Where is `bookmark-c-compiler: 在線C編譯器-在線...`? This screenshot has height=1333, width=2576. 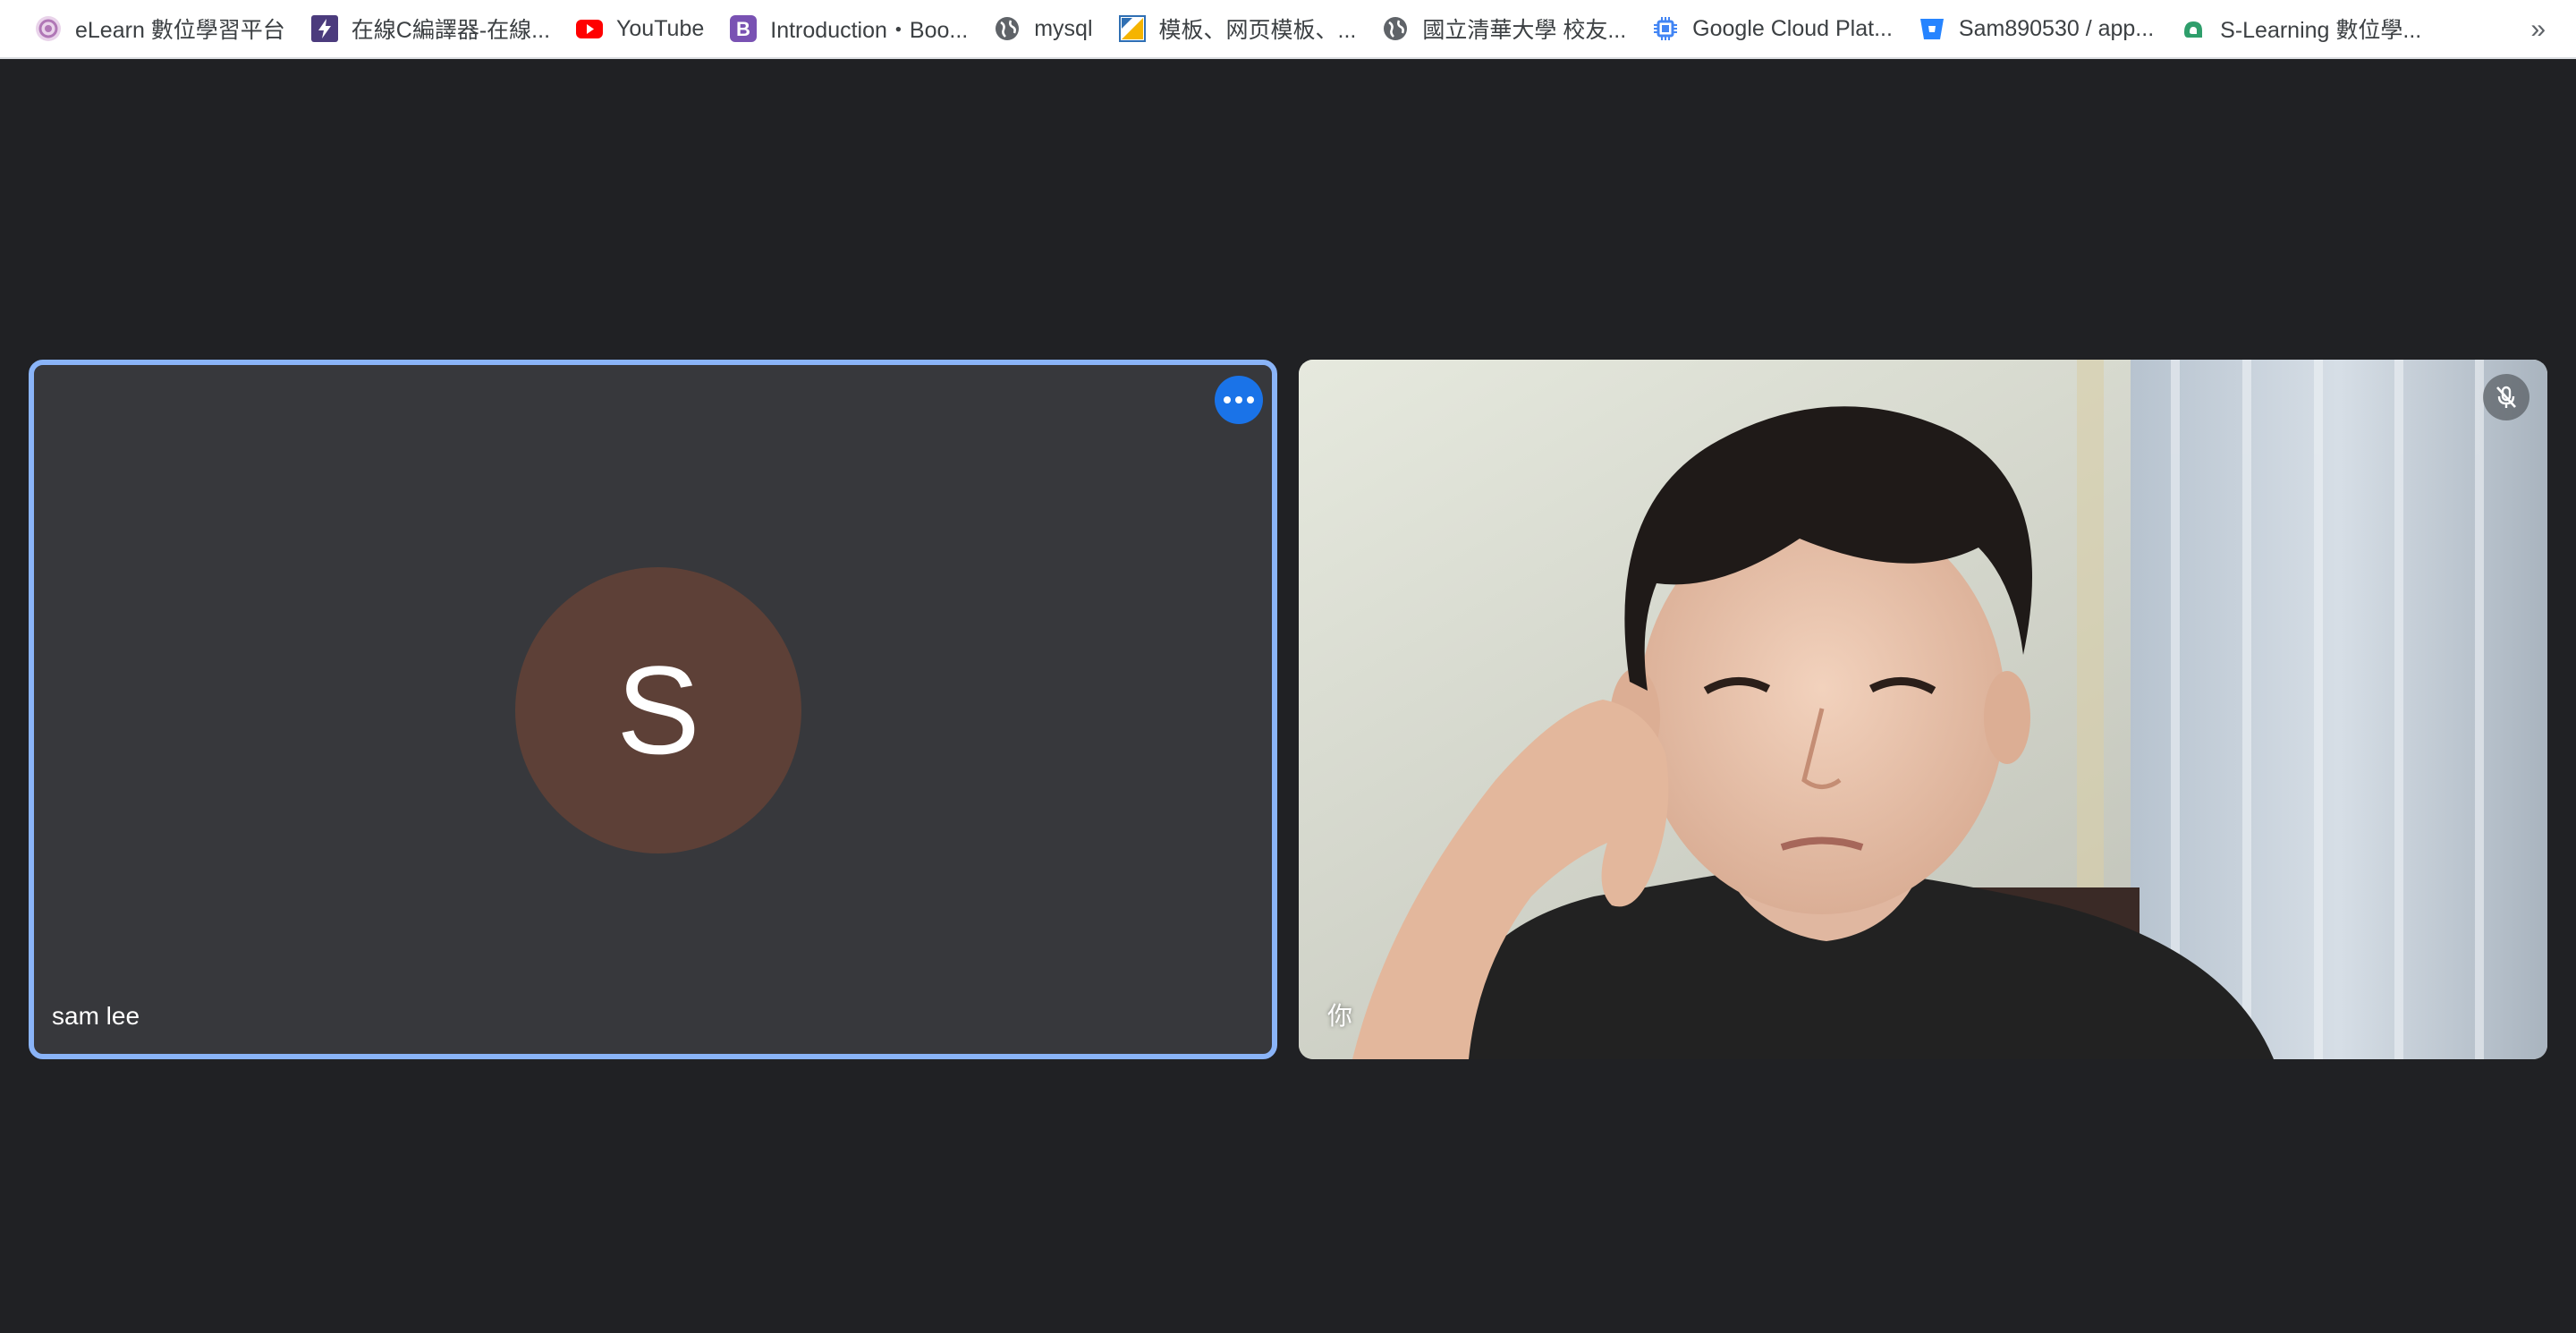 bookmark-c-compiler: 在線C編譯器-在線... is located at coordinates (430, 28).